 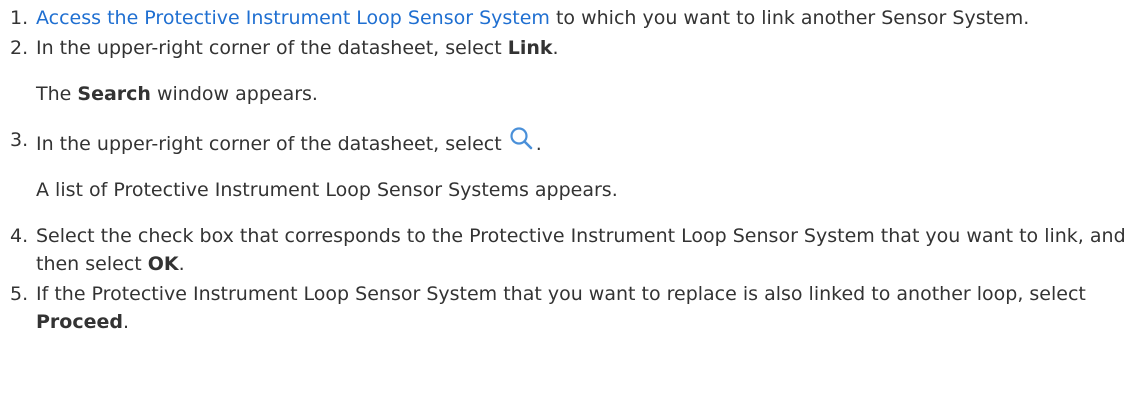 I want to click on ok-command-label: OK, so click(x=163, y=264).